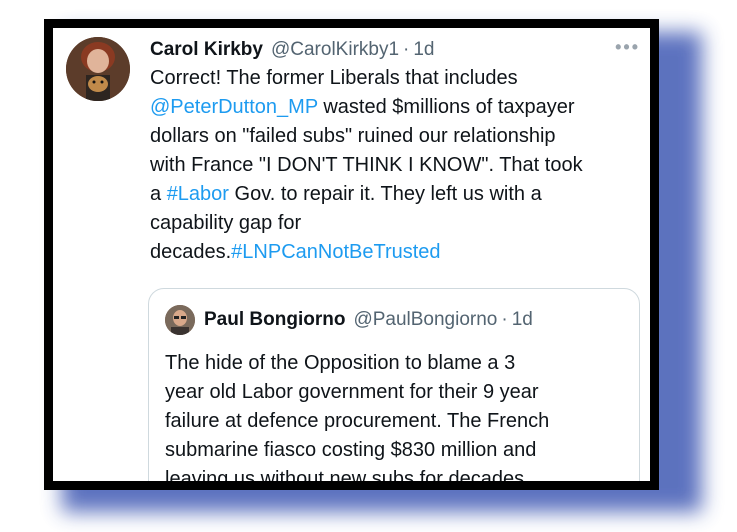 The width and height of the screenshot is (737, 532). Describe the element at coordinates (446, 107) in the screenshot. I see `tweet-line-text: wasted $millions of taxpayer` at that location.